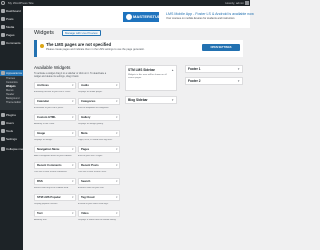 The image size is (320, 250). I want to click on widget-custom-html: Custom HTML ▼, so click(55, 117).